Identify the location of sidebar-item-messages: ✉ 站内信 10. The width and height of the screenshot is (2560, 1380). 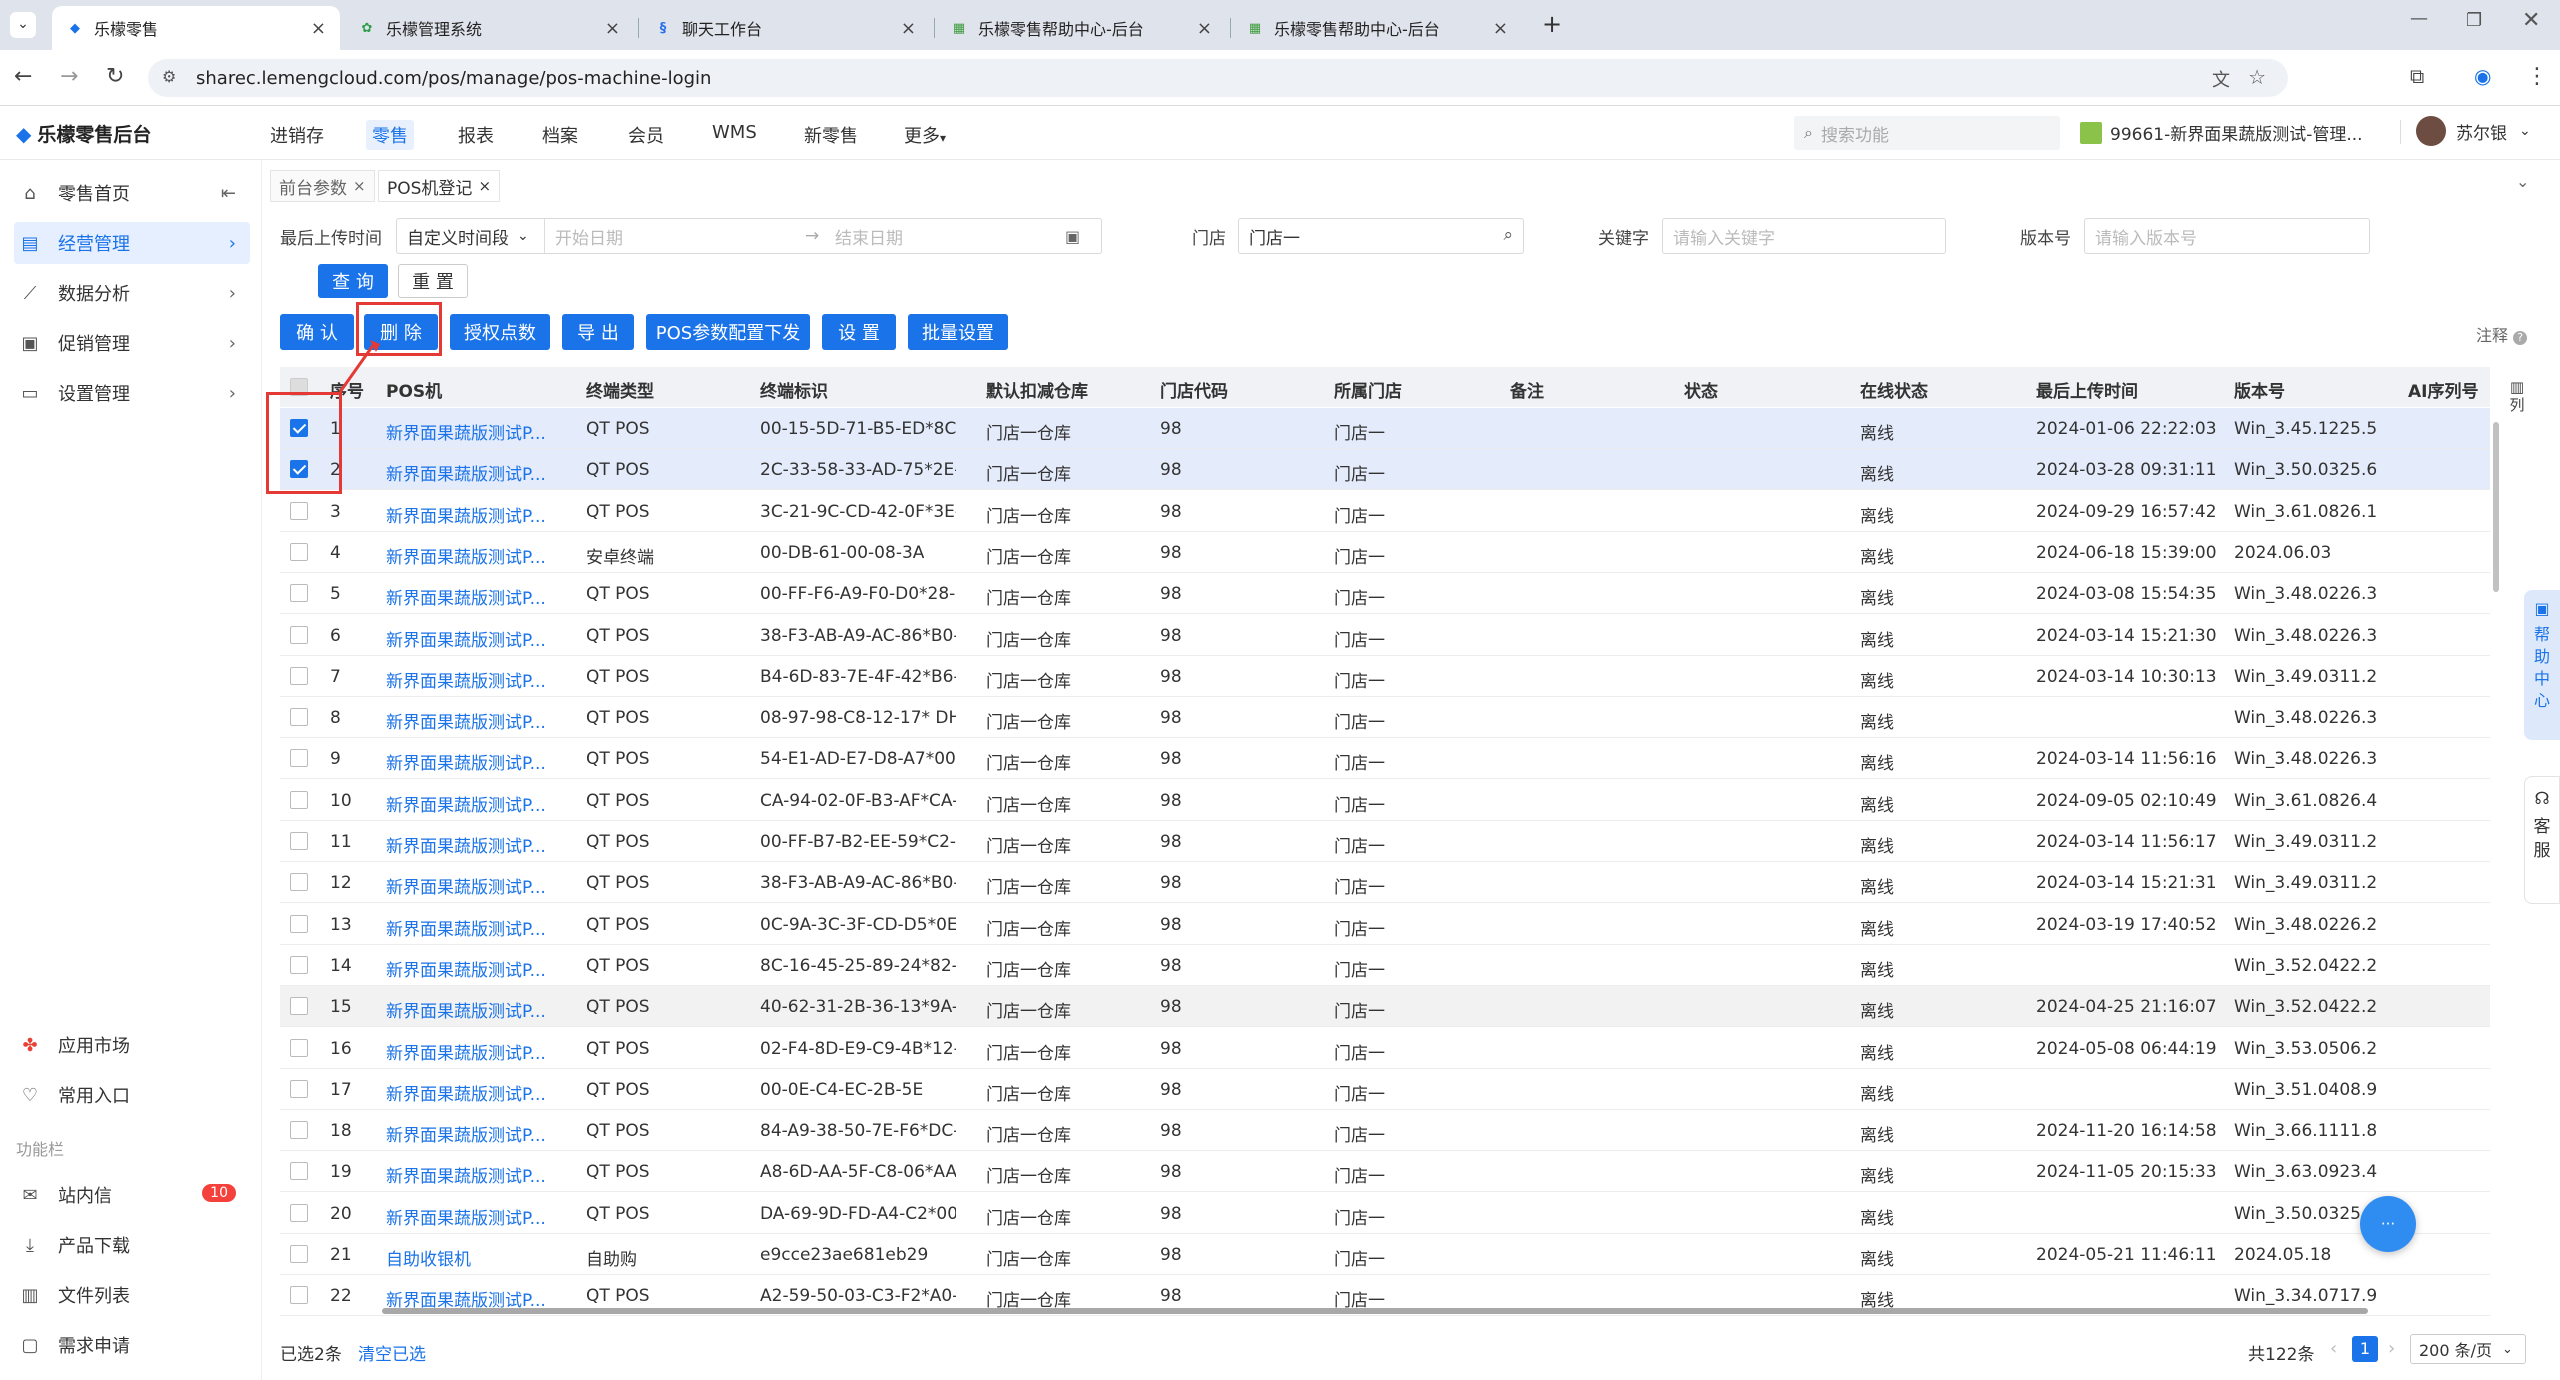
(132, 1195).